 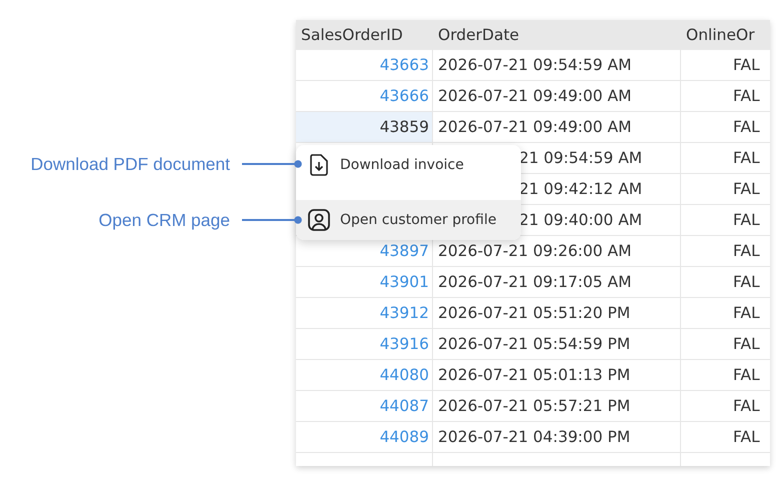 What do you see at coordinates (352, 35) in the screenshot?
I see `column-header: SalesOrderID` at bounding box center [352, 35].